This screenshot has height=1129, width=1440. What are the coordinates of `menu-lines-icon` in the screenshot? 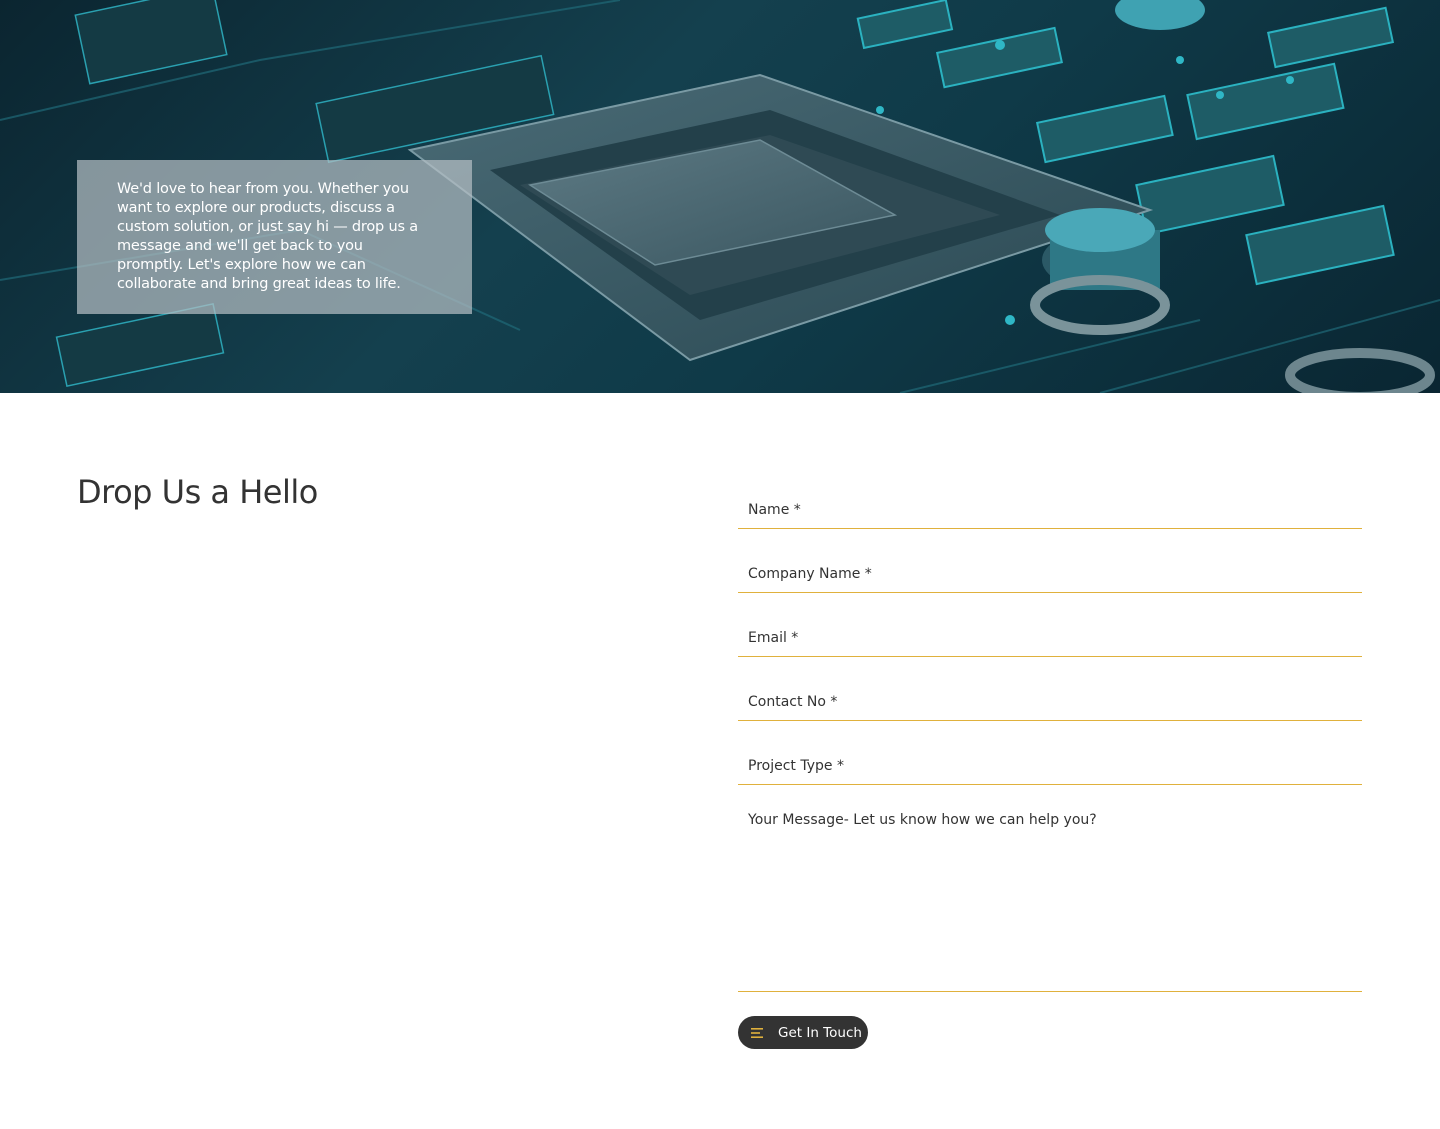 It's located at (757, 1033).